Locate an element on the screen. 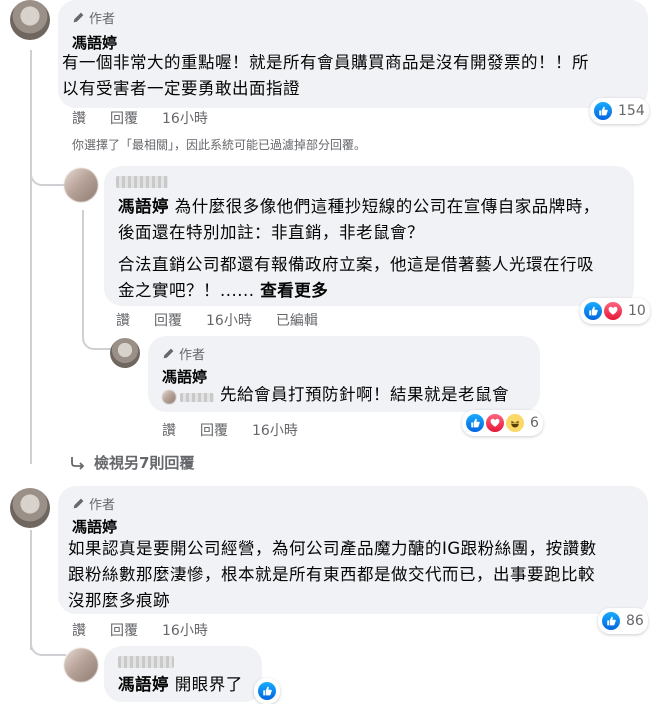 The width and height of the screenshot is (669, 704). reaction-count: 6 is located at coordinates (502, 423).